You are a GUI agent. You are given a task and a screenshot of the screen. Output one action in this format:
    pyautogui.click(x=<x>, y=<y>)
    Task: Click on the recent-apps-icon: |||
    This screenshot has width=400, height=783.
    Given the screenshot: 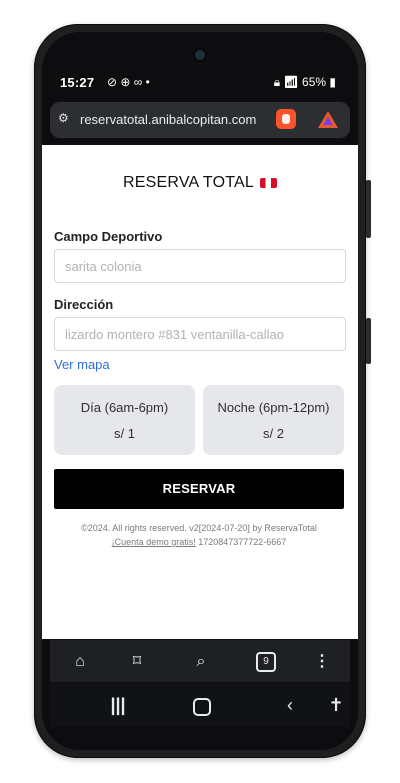 What is the action you would take?
    pyautogui.click(x=118, y=705)
    